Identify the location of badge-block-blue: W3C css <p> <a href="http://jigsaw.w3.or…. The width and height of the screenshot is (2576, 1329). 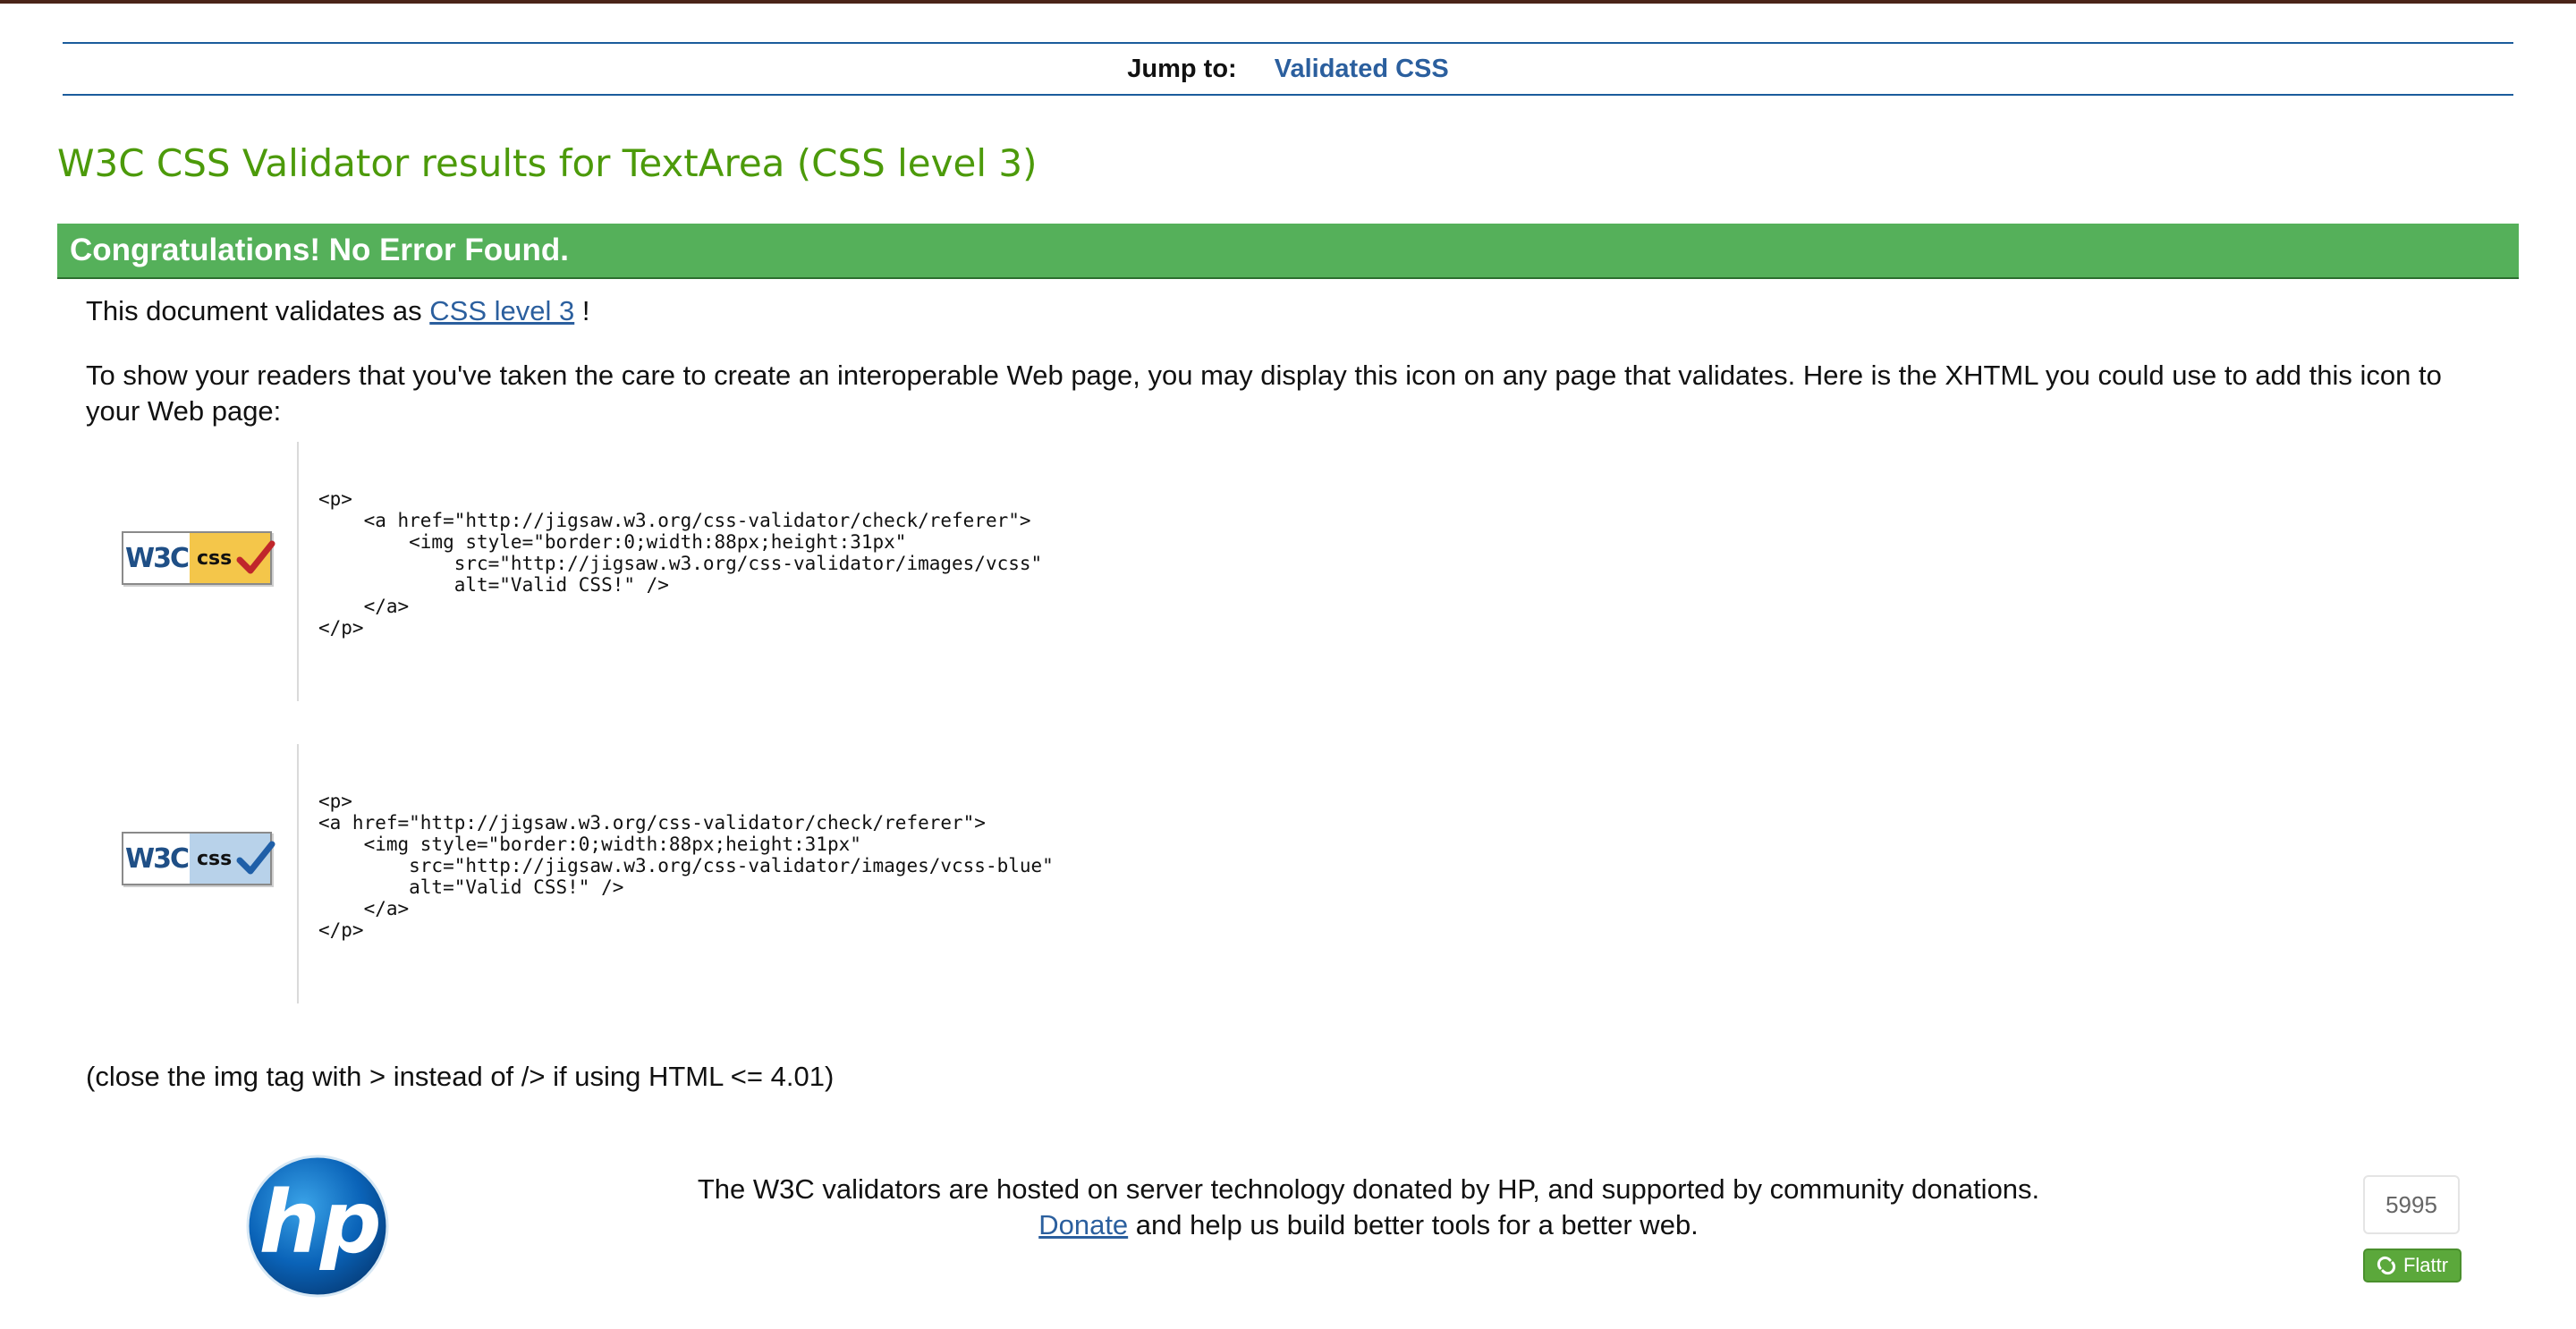
(712, 873).